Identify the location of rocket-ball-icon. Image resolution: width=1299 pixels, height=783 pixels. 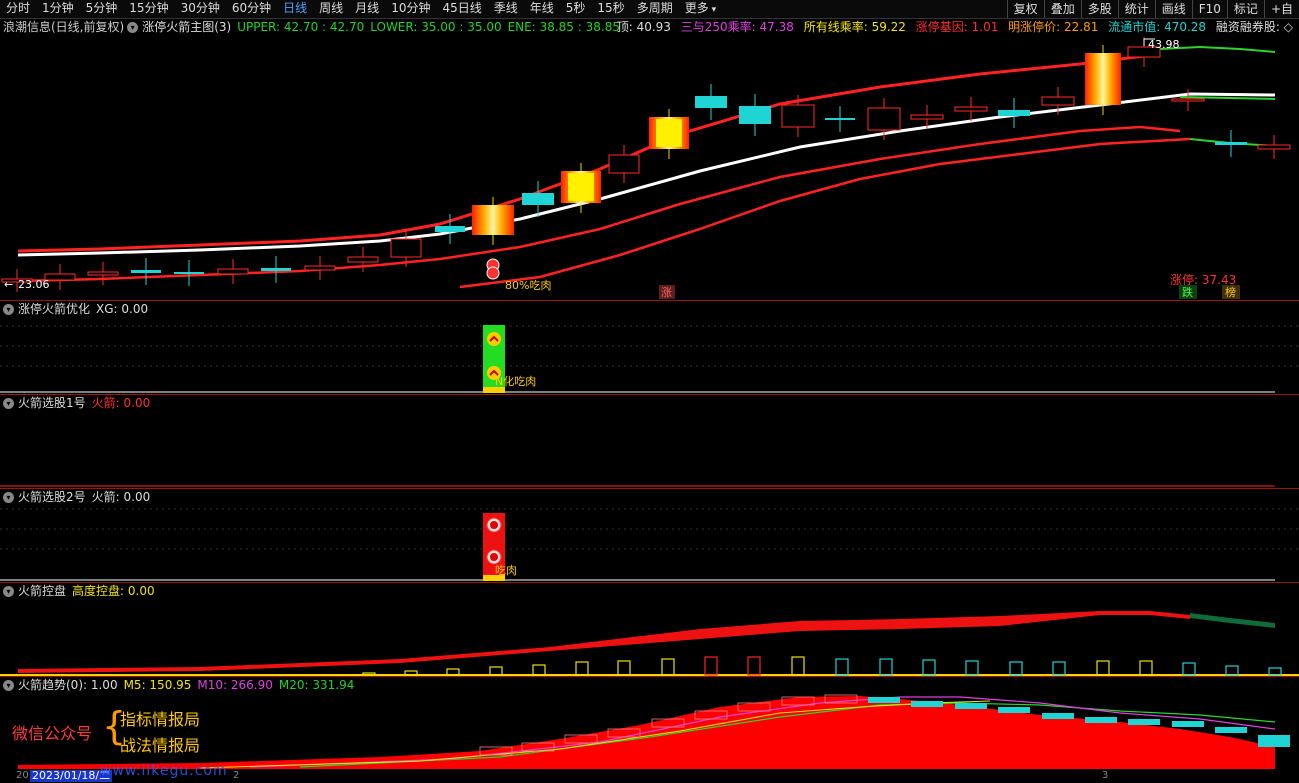
(494, 339).